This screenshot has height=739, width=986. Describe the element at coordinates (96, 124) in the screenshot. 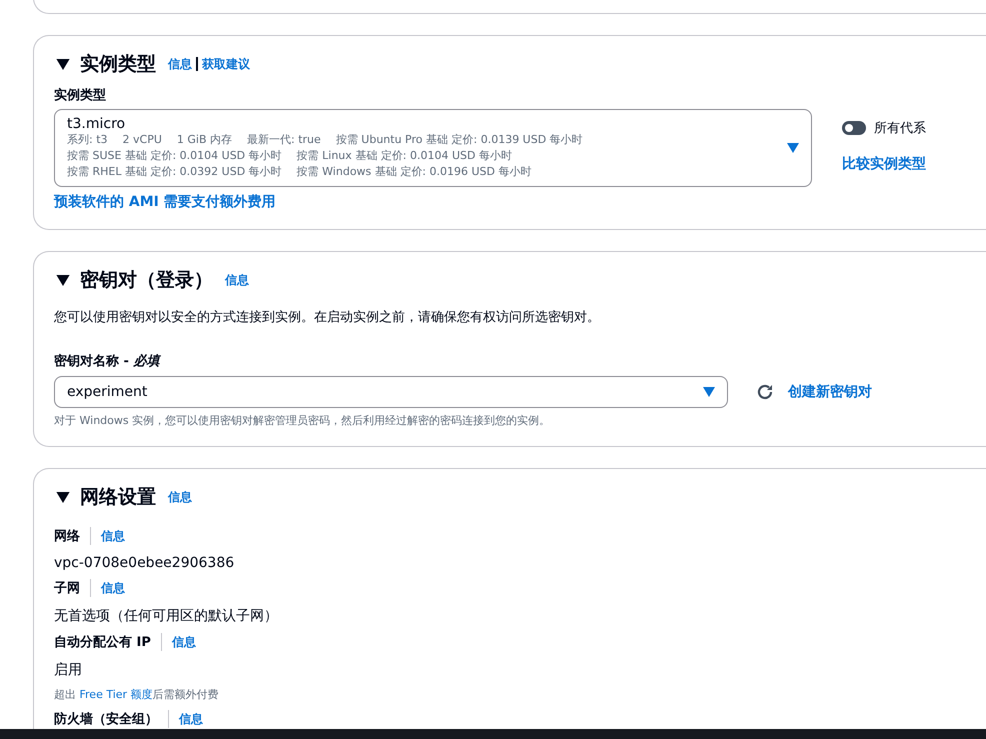

I see `select-value: t3.micro` at that location.